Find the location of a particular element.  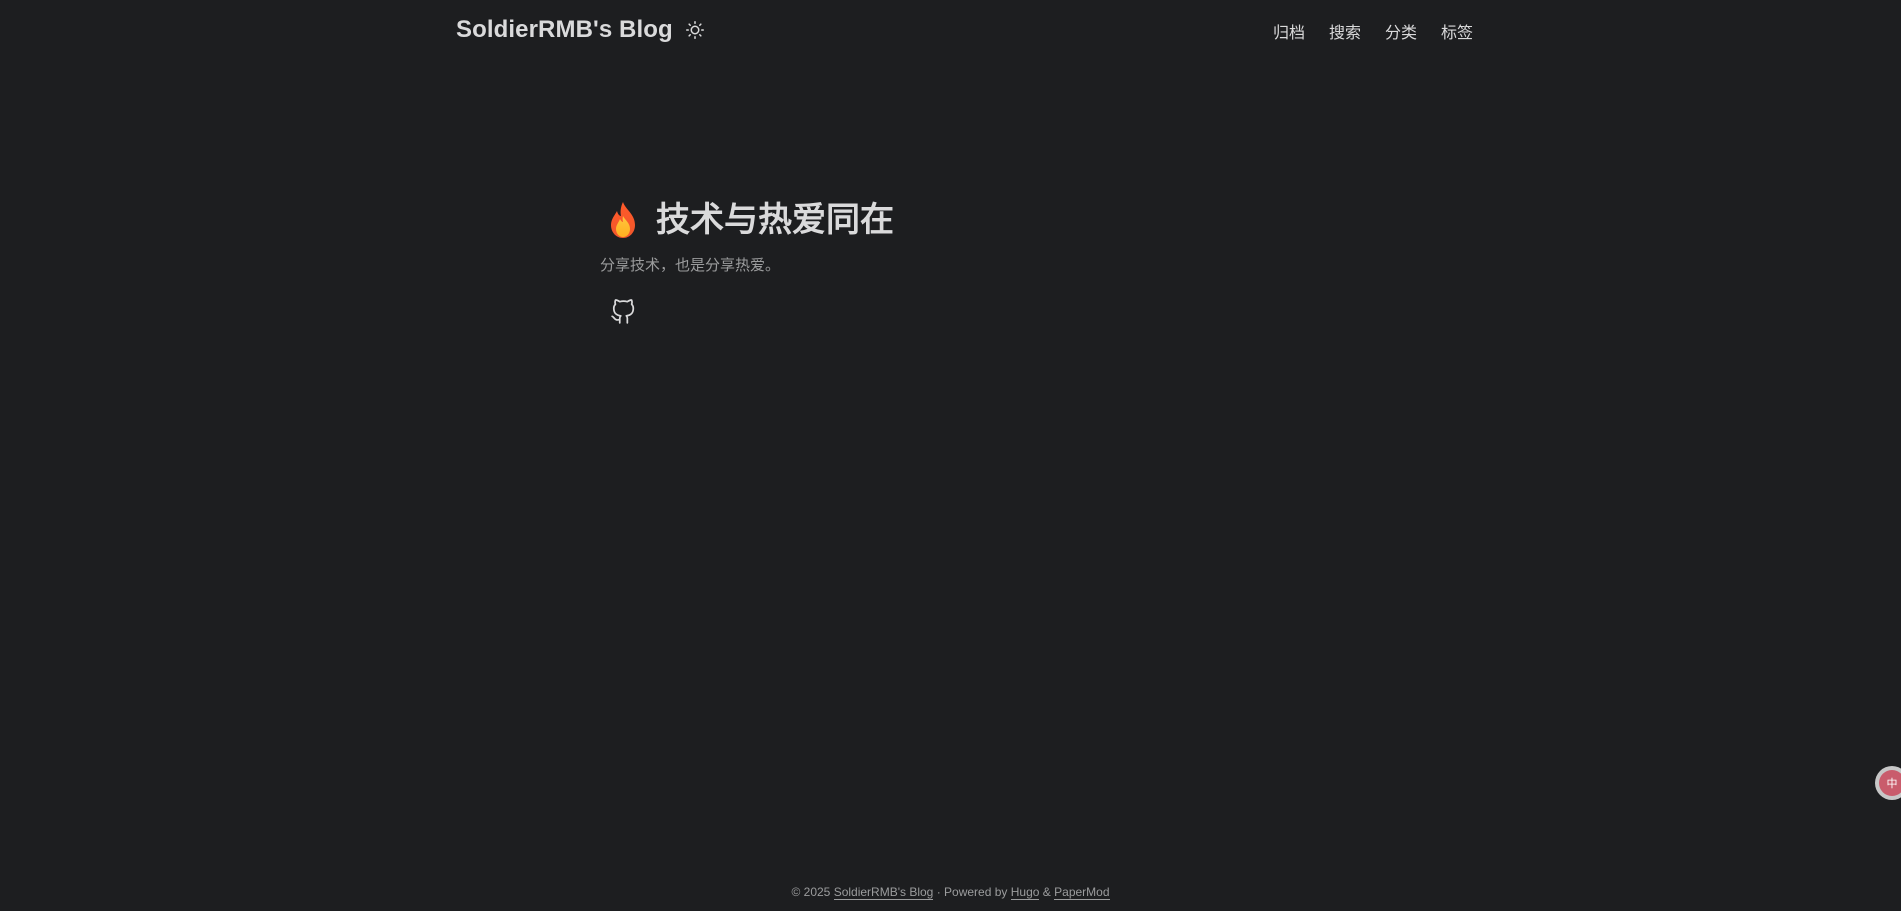

home-title: 技术与热爱同在 is located at coordinates (950, 220).